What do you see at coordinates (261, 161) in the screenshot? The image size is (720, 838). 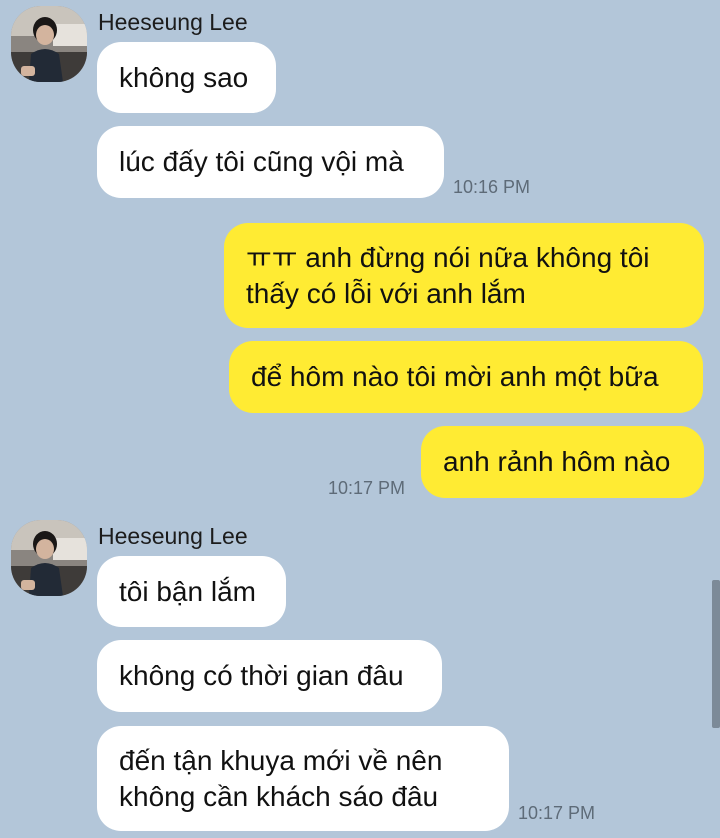 I see `message-text: lúc đấy tôi cũng vội mà` at bounding box center [261, 161].